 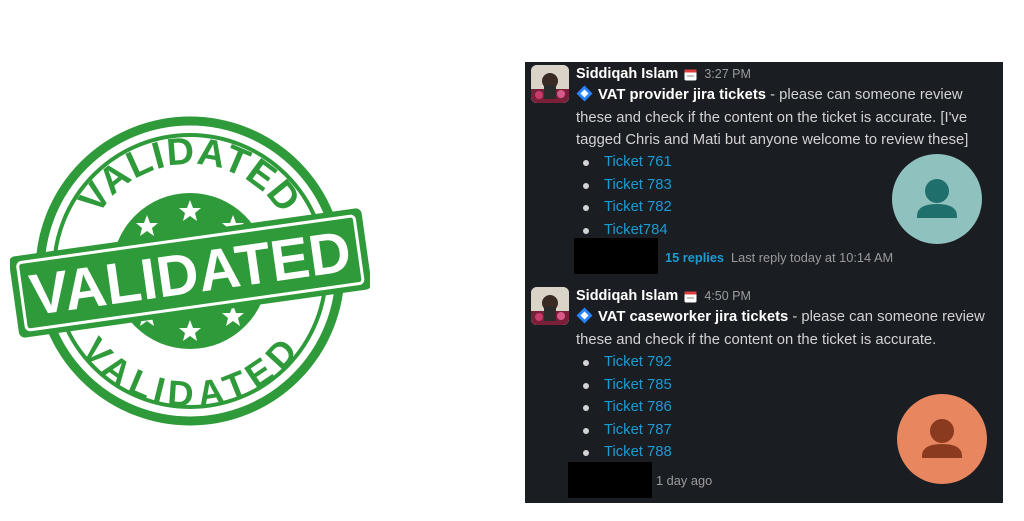 I want to click on message-timestamp: 3:27 PM, so click(x=727, y=74).